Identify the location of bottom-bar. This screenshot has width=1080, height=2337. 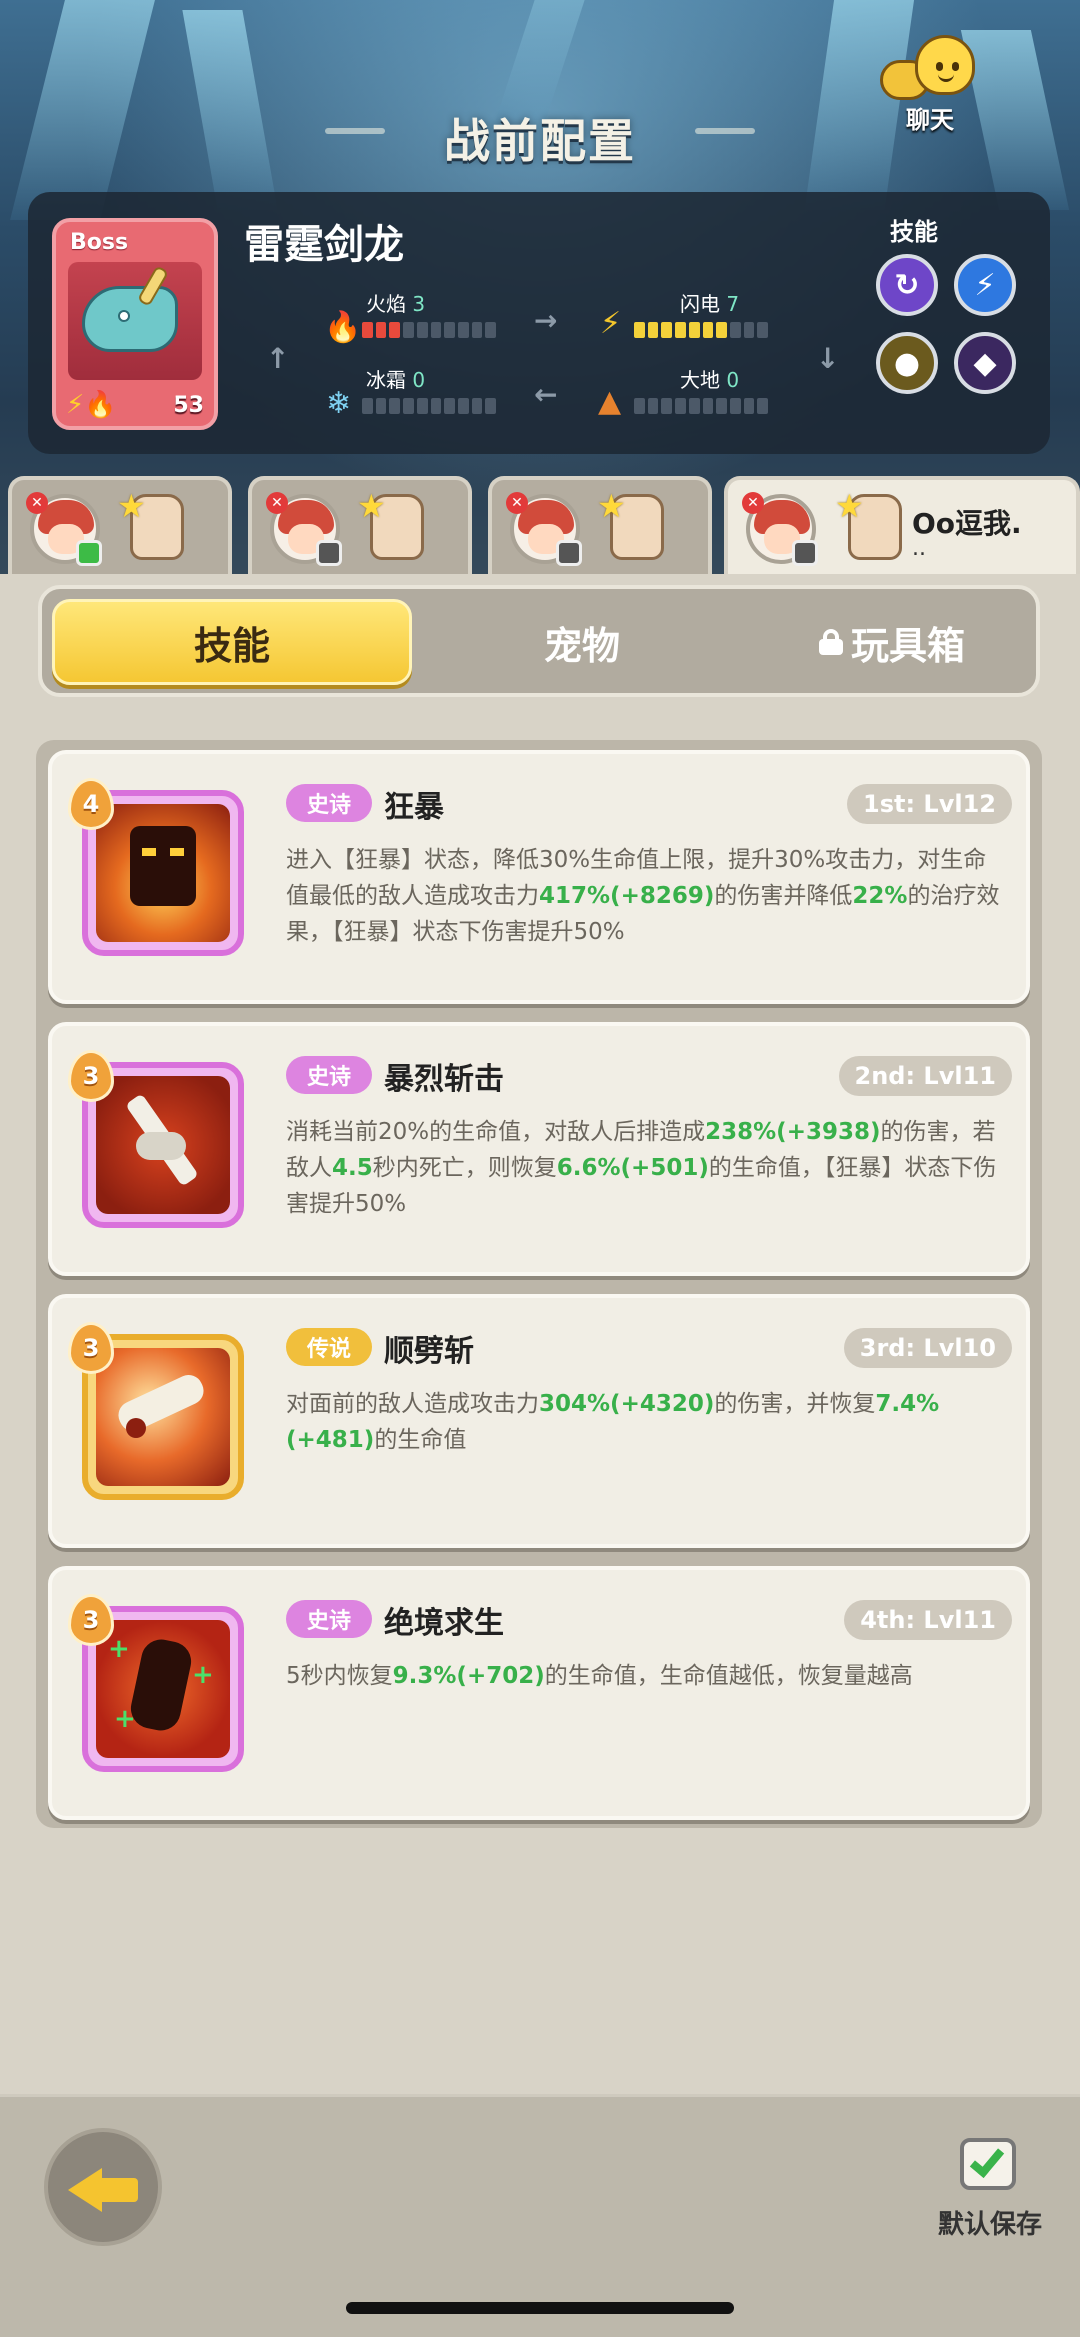
(540, 2215).